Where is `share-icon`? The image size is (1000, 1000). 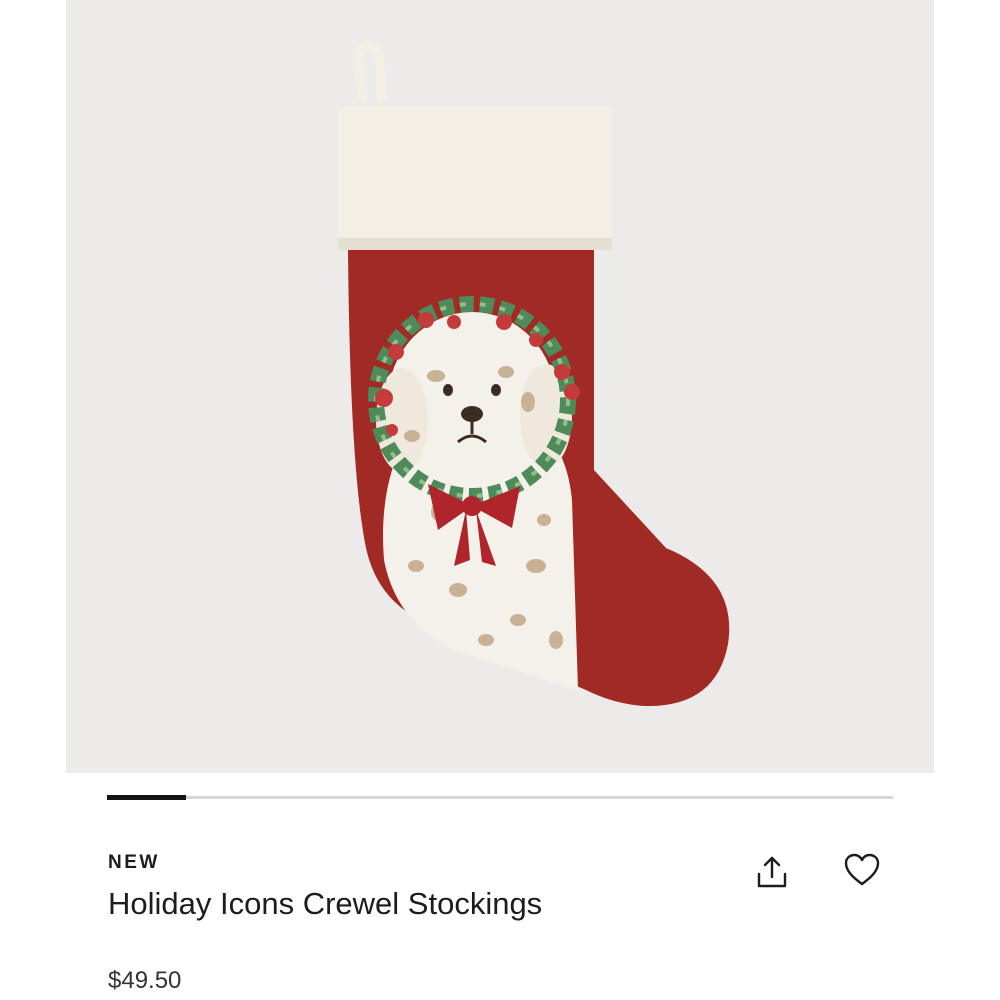 share-icon is located at coordinates (772, 872).